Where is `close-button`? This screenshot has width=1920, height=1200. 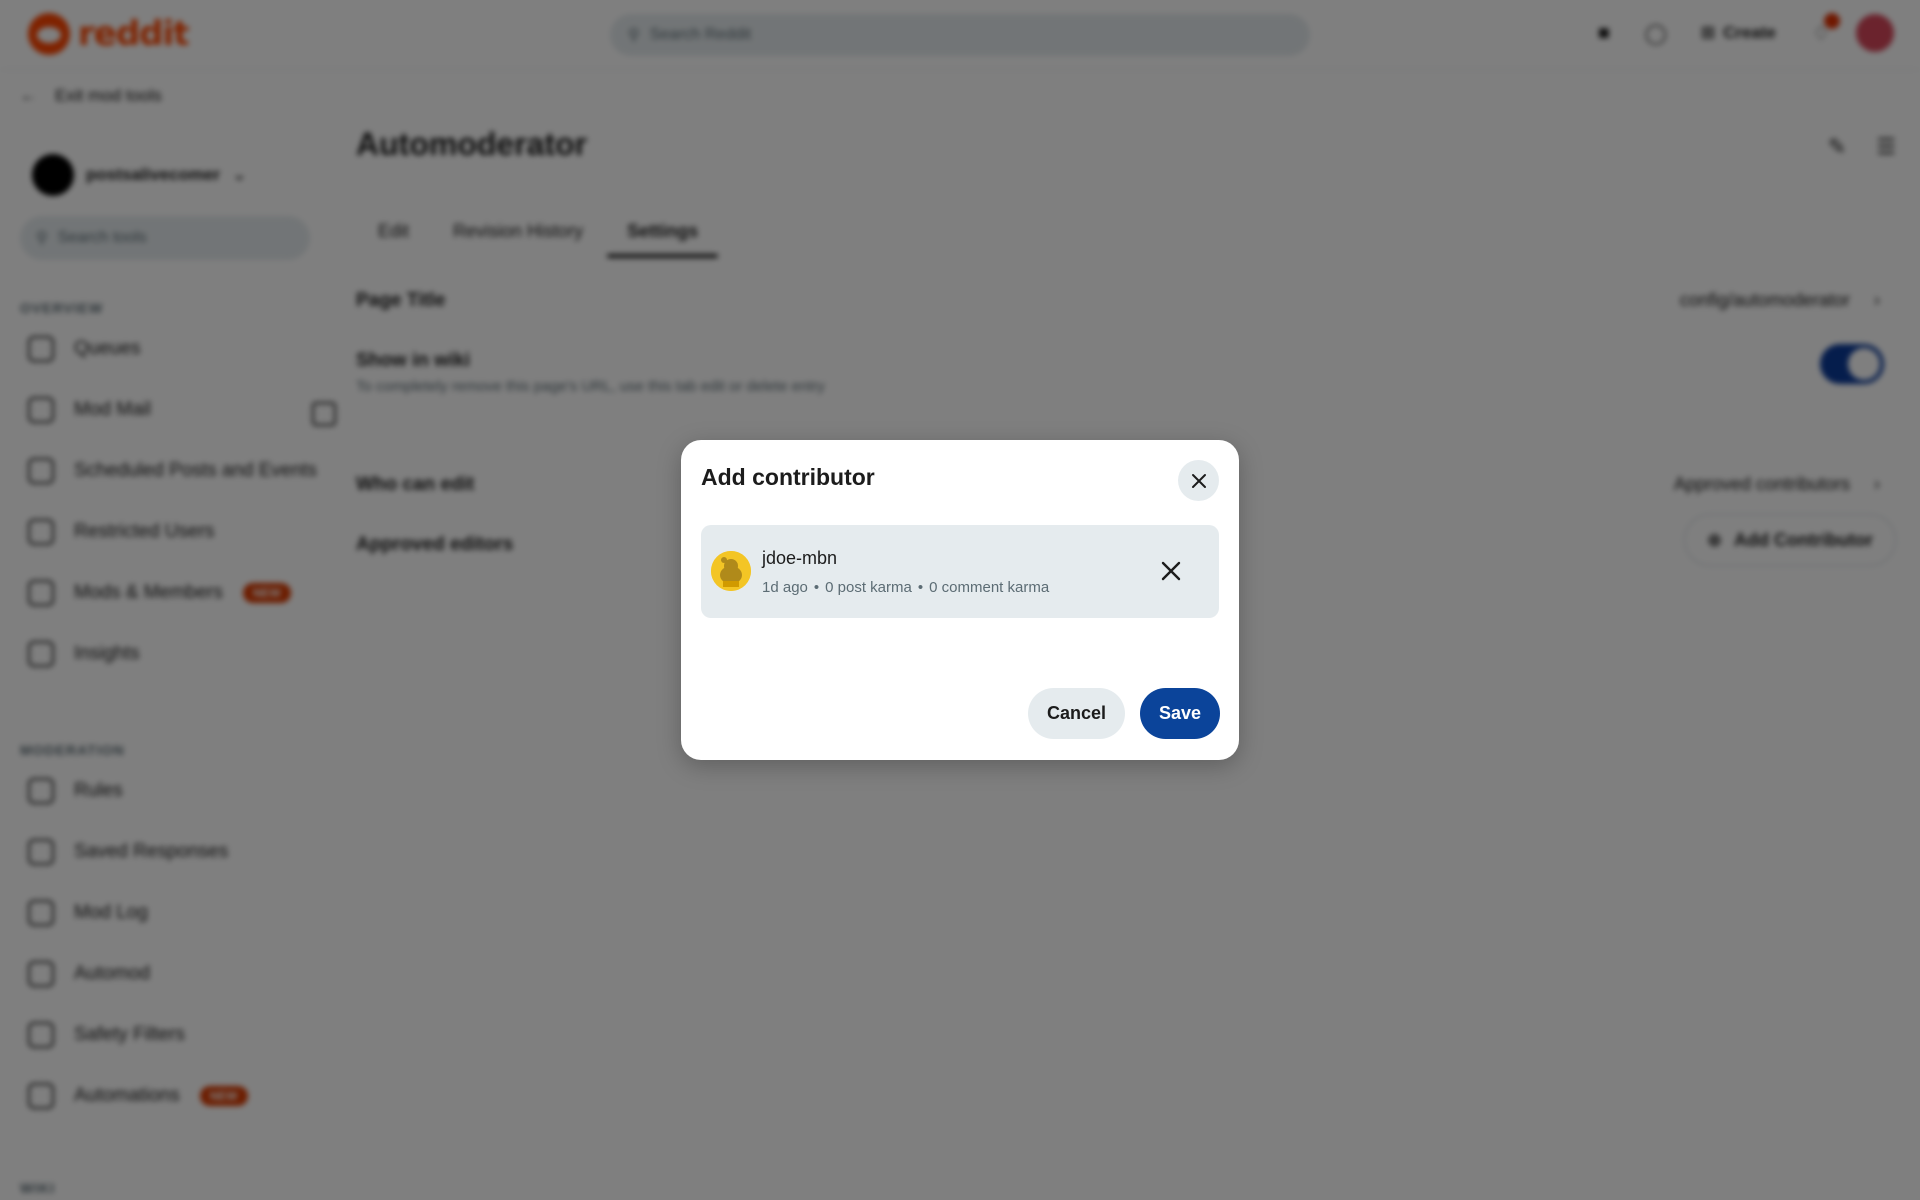
close-button is located at coordinates (1198, 480).